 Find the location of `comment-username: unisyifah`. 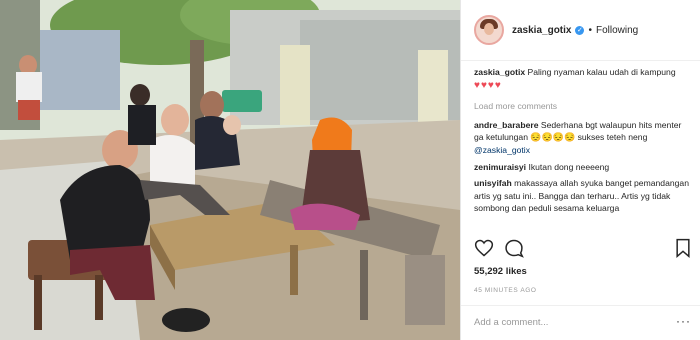

comment-username: unisyifah is located at coordinates (493, 183).